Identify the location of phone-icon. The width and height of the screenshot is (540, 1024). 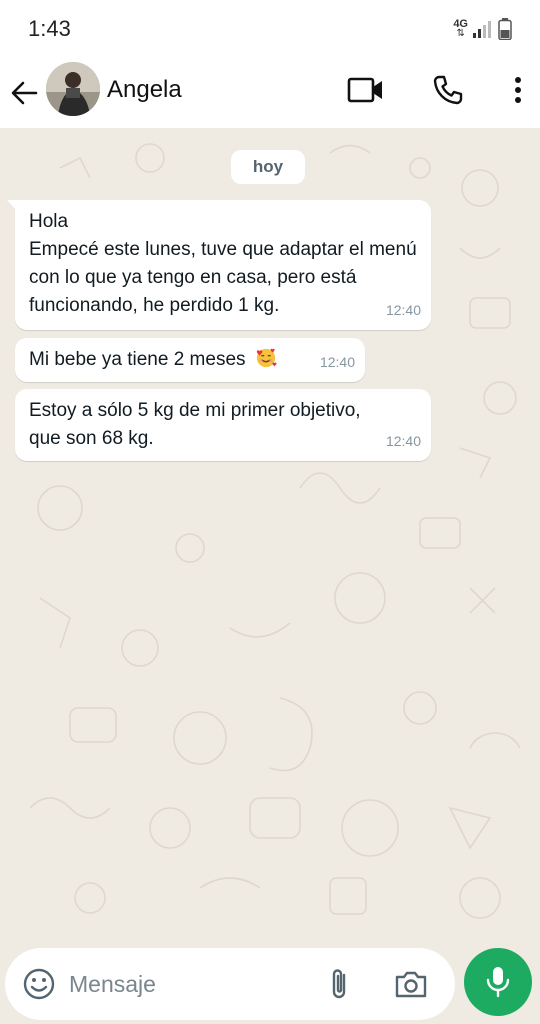
(448, 90).